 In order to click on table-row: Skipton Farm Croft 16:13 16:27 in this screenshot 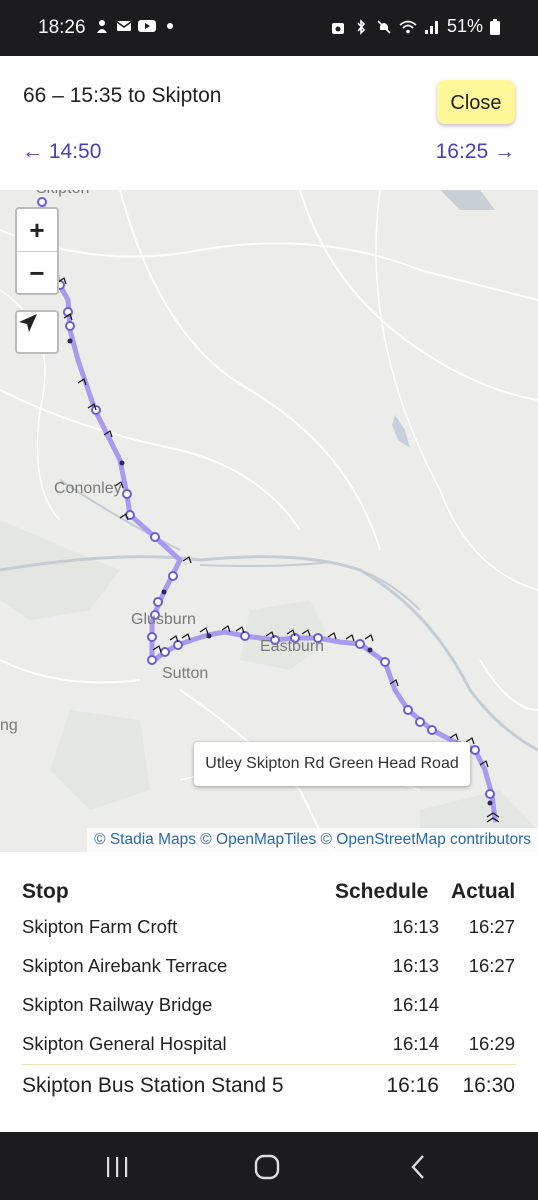, I will do `click(269, 926)`.